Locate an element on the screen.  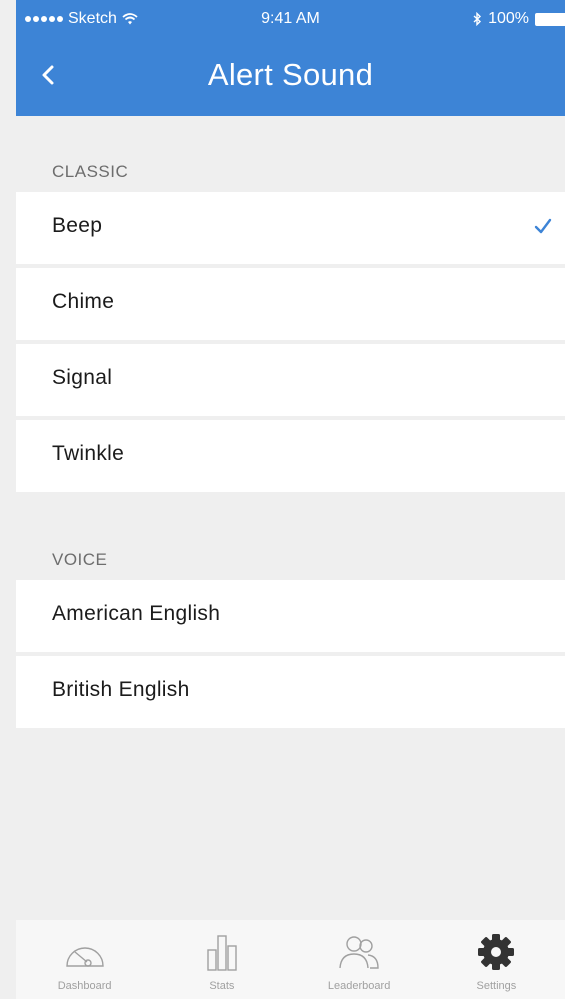
tab-label: Dashboard is located at coordinates (84, 986).